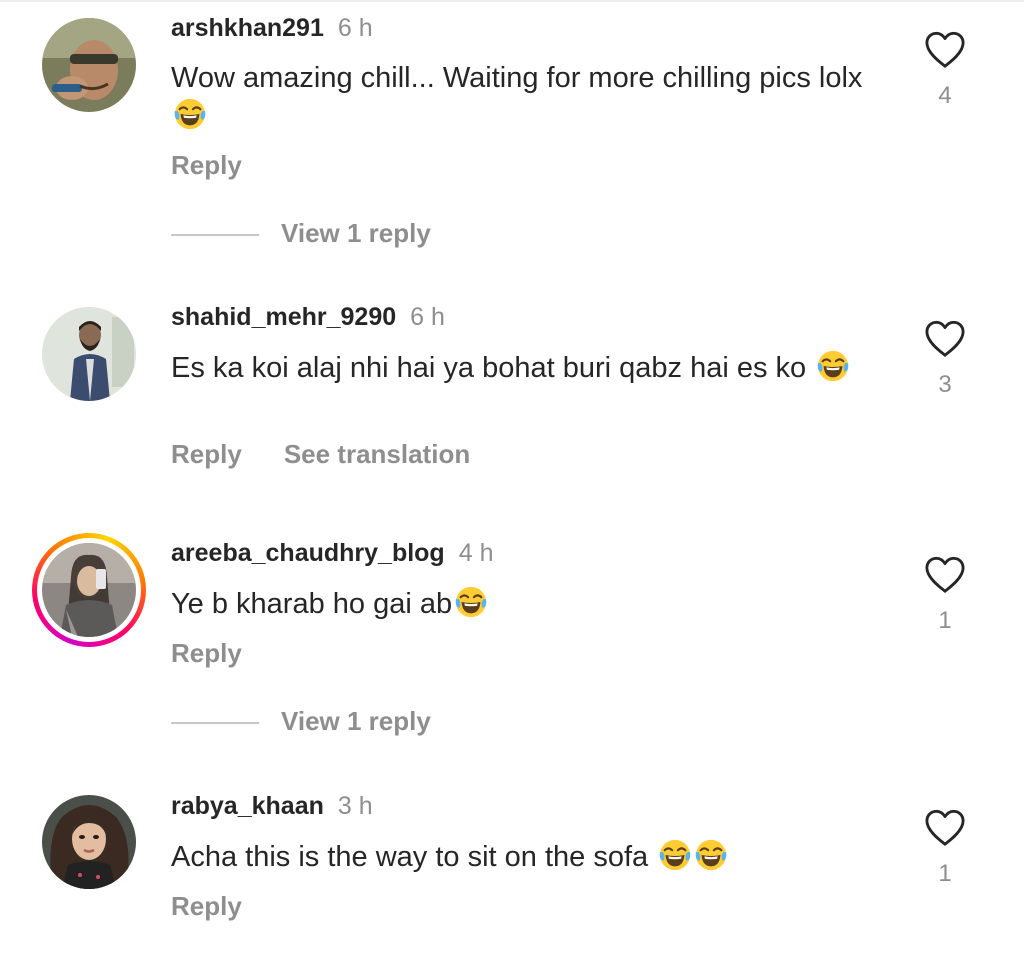  I want to click on avatar-story-ring, so click(89, 590).